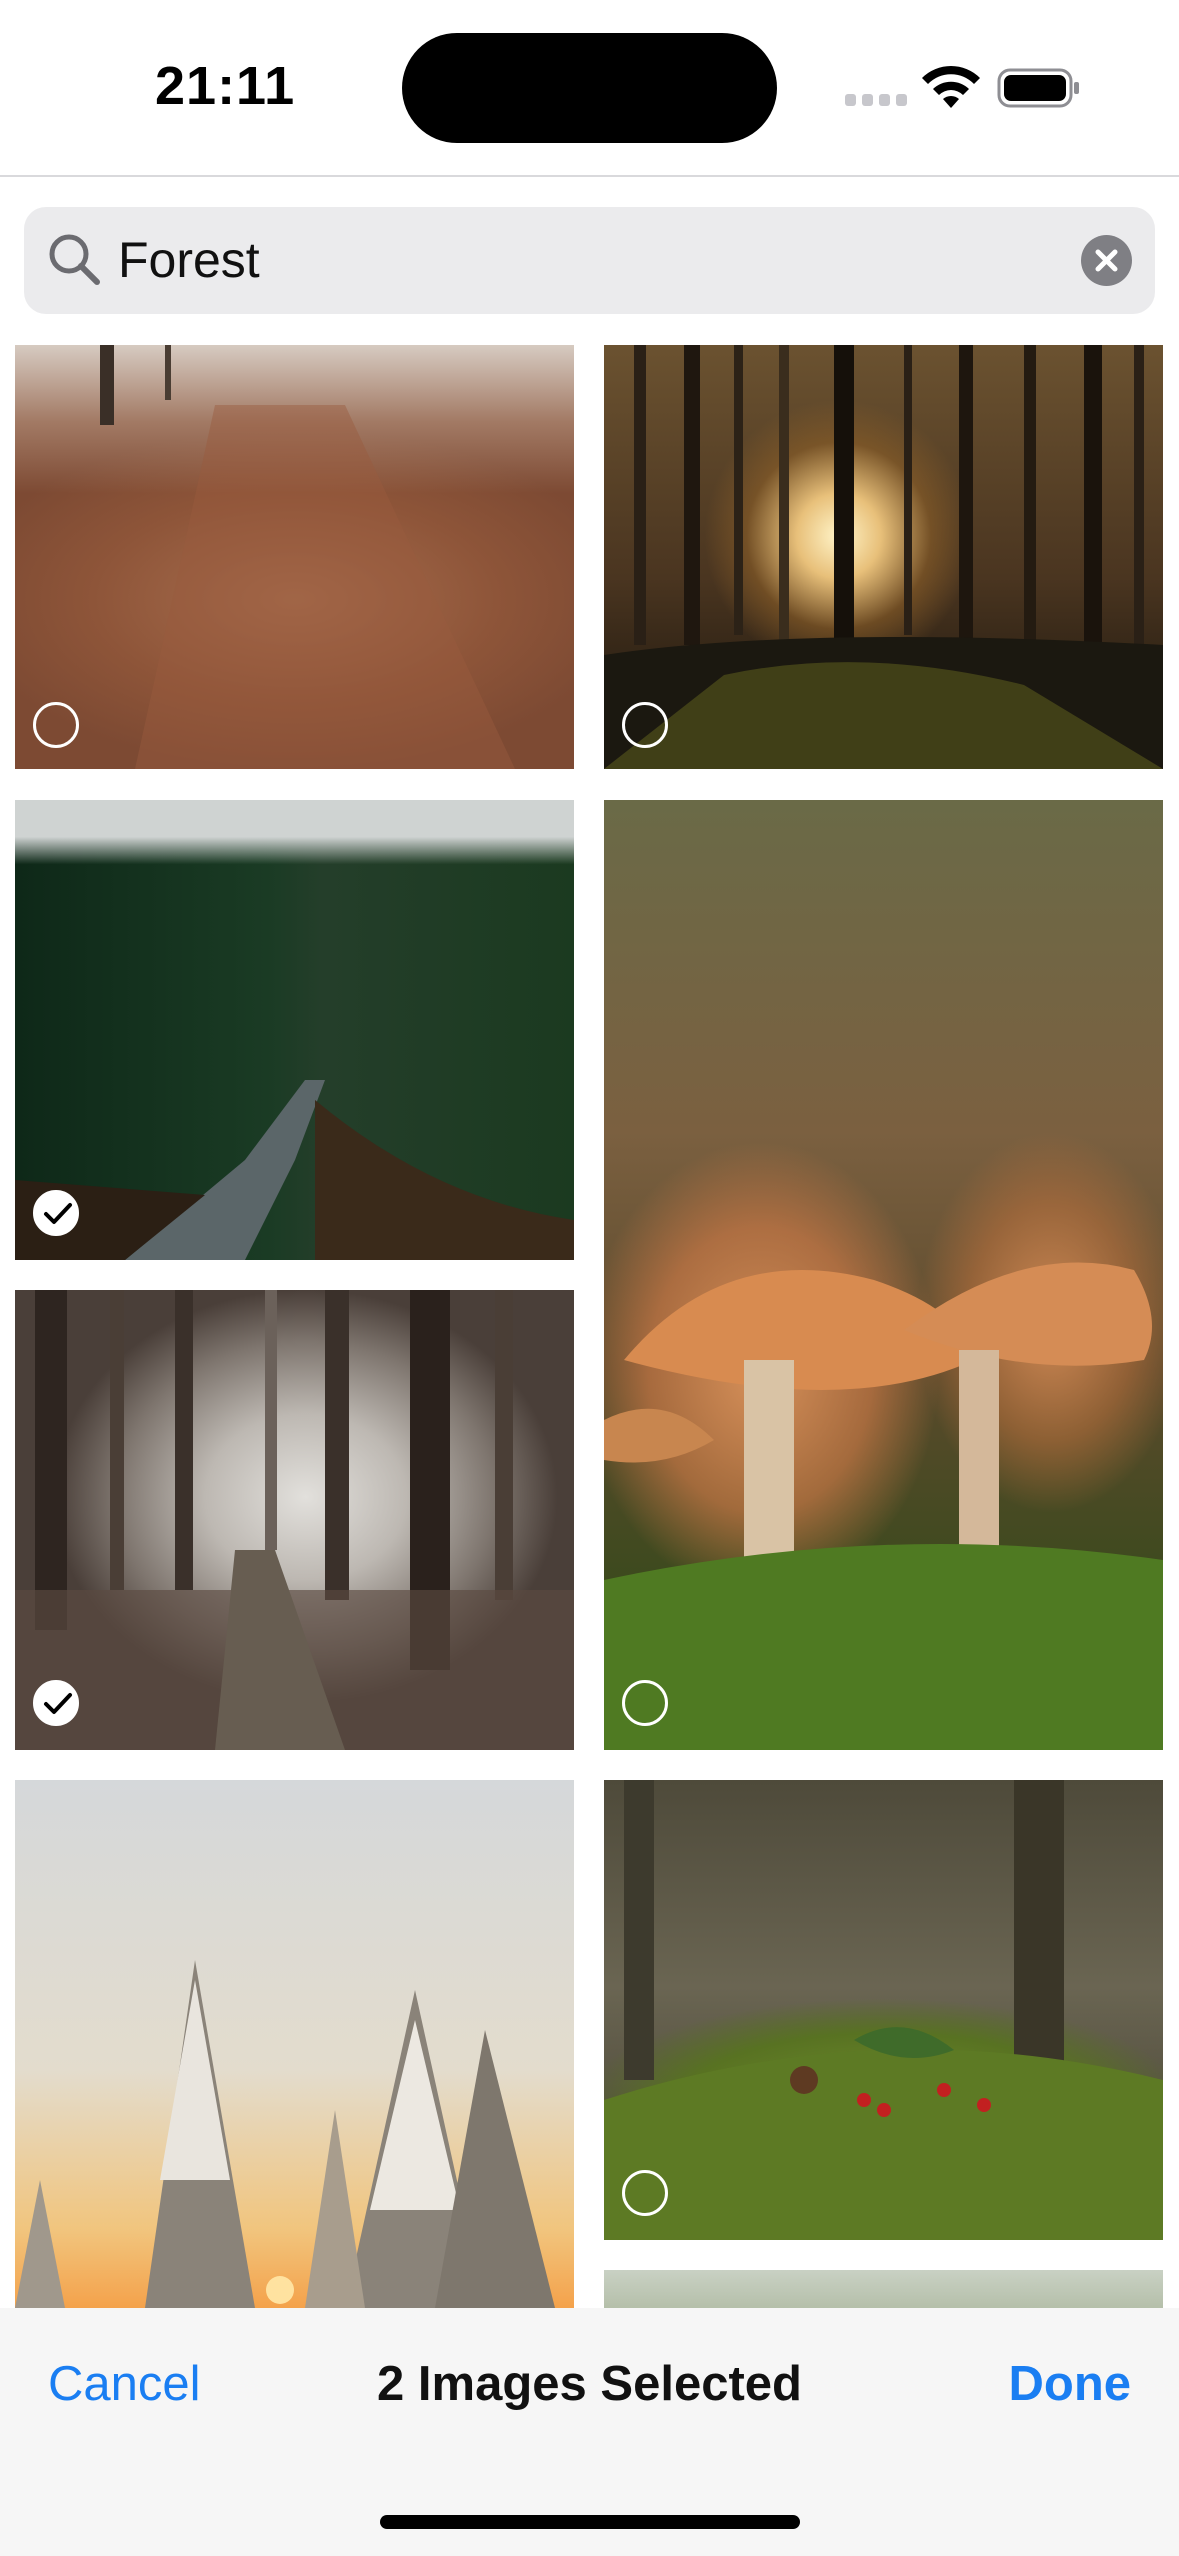  What do you see at coordinates (225, 86) in the screenshot?
I see `status-time: 21:11` at bounding box center [225, 86].